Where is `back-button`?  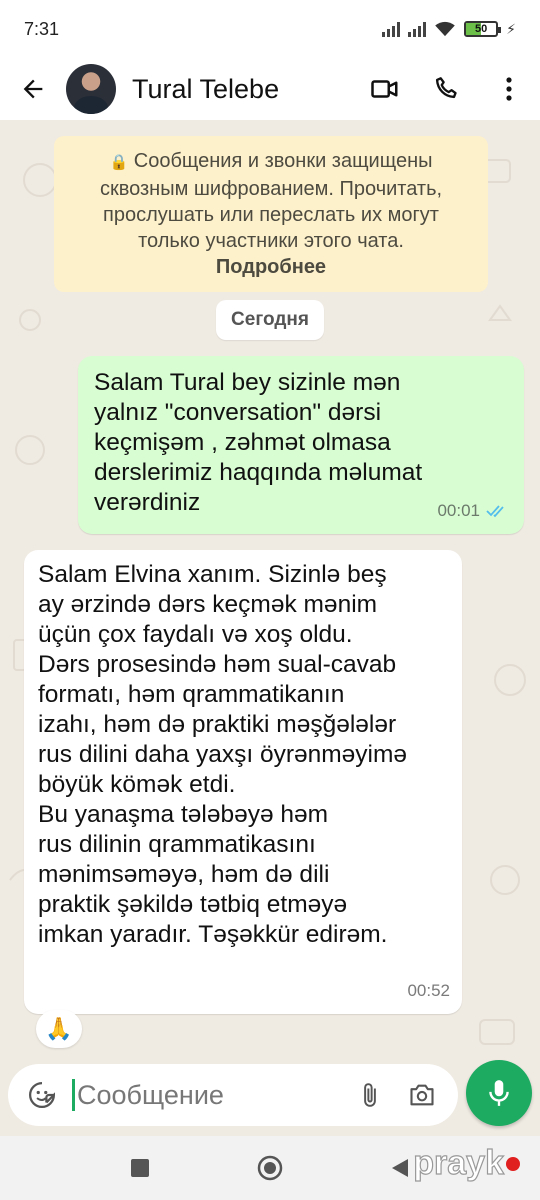 back-button is located at coordinates (33, 89).